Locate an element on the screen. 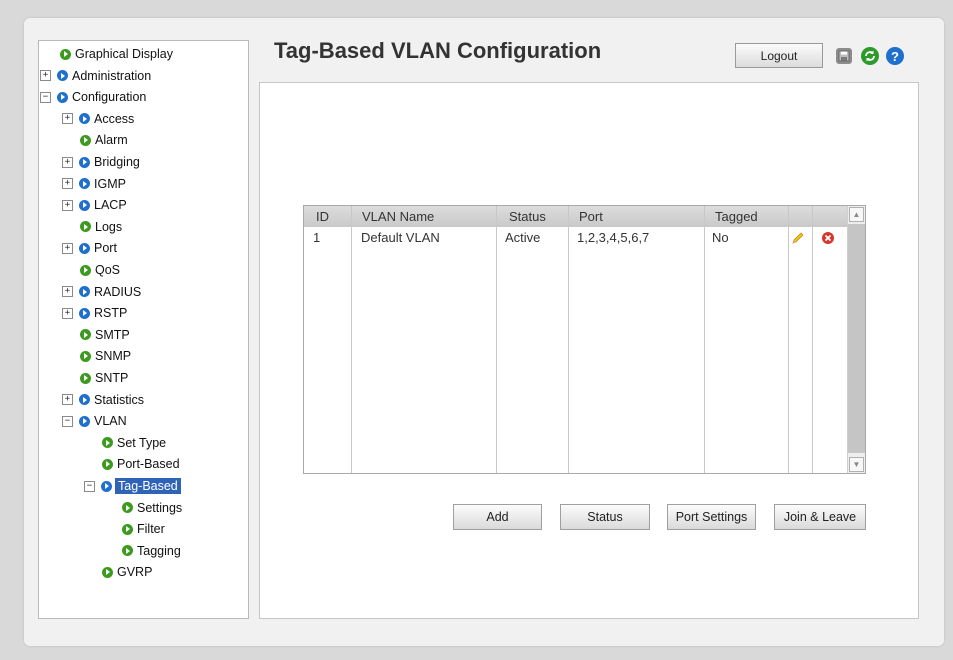 This screenshot has height=660, width=953. tree-item: SNTP is located at coordinates (104, 378).